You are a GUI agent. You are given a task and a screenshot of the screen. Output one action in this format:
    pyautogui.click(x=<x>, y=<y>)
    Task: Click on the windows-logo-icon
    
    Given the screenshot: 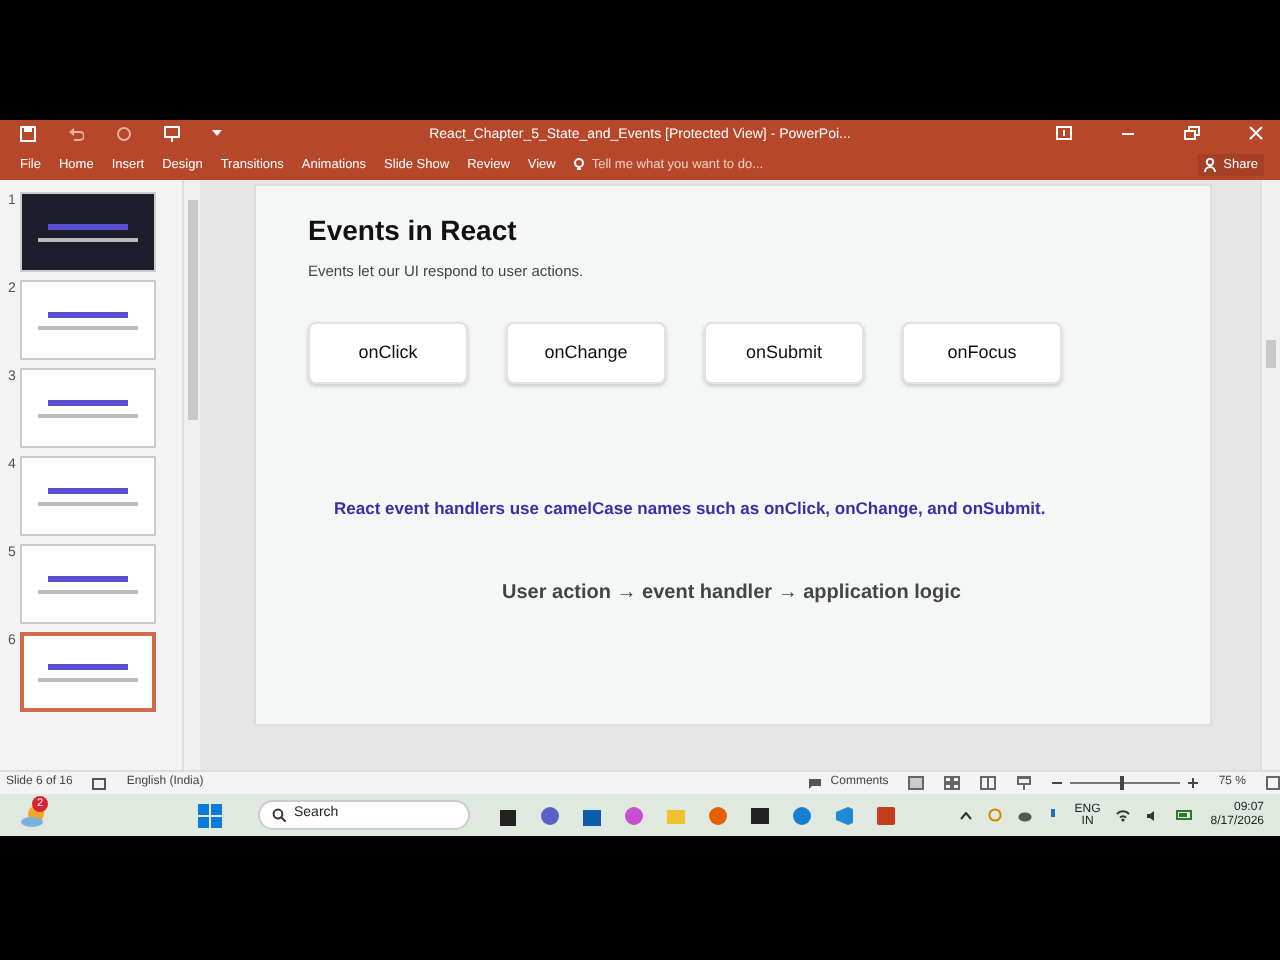 What is the action you would take?
    pyautogui.click(x=210, y=815)
    